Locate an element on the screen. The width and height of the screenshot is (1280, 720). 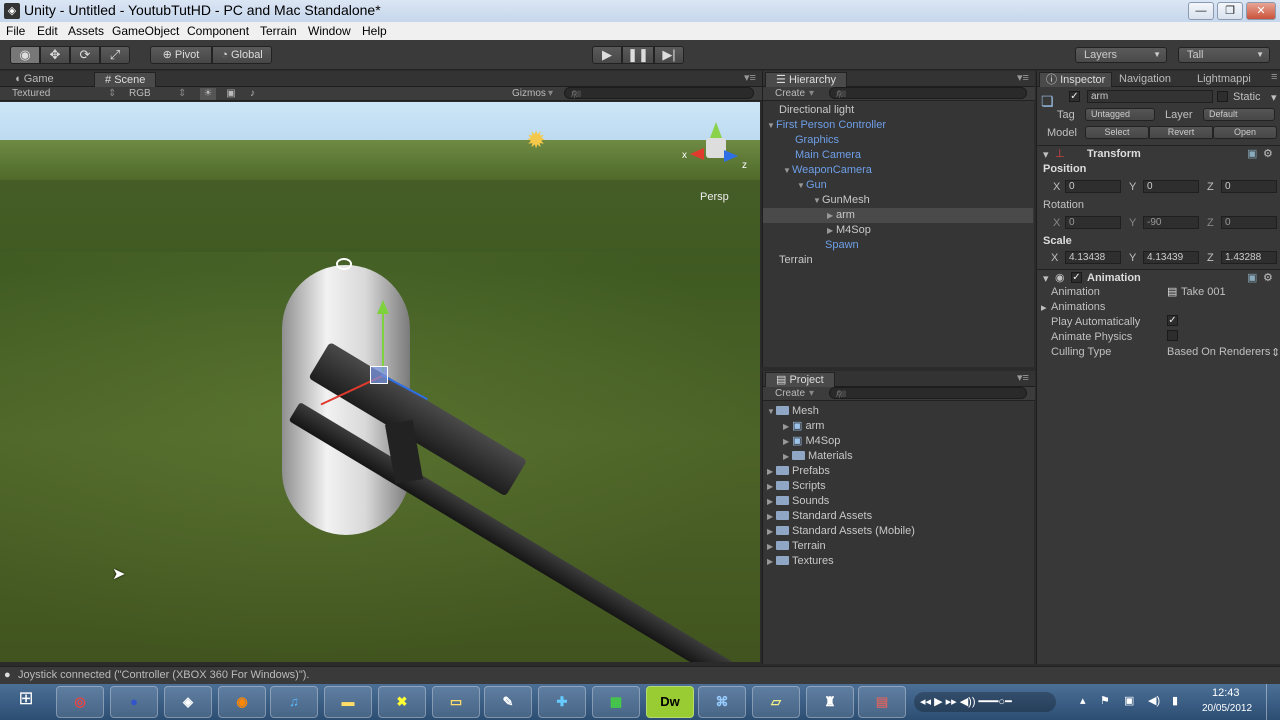
start-button-windows-icon: ⊞ is located at coordinates (26, 702).